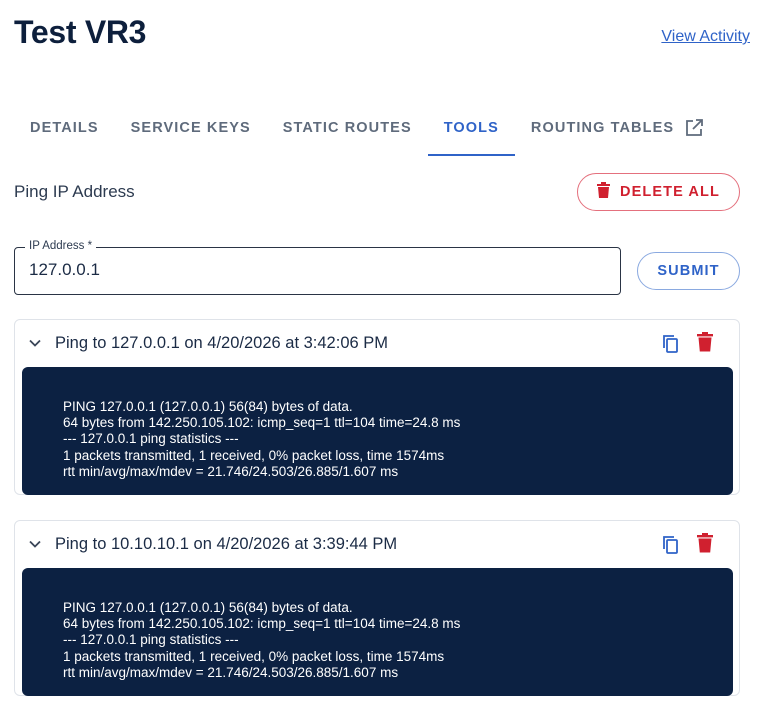 The width and height of the screenshot is (782, 707). Describe the element at coordinates (471, 128) in the screenshot. I see `tab-tools: TOOLS` at that location.